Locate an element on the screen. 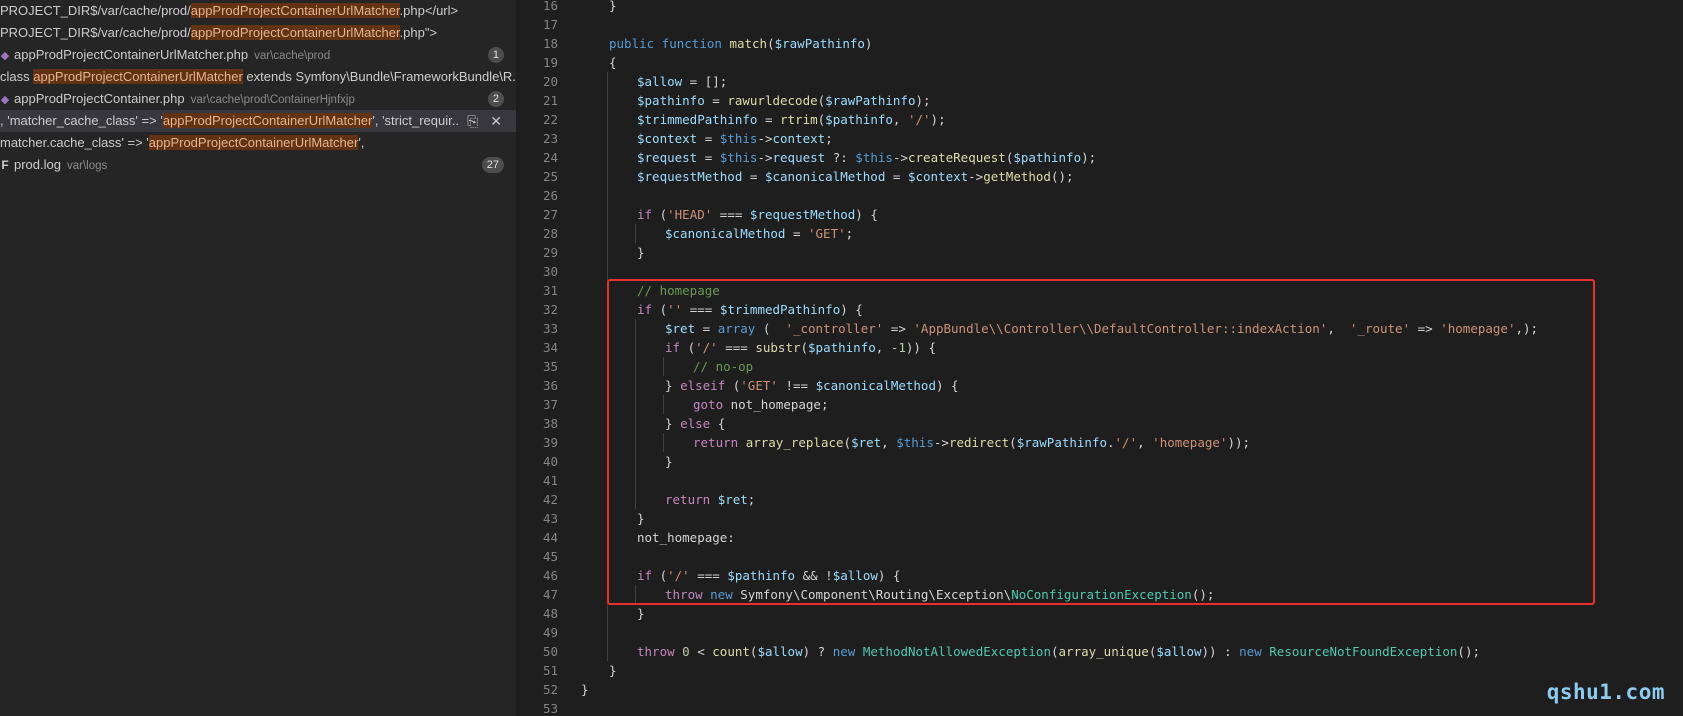 This screenshot has width=1683, height=716. code-line: 46 if ('/' === $pathinfo && !$allow) { is located at coordinates (708, 575).